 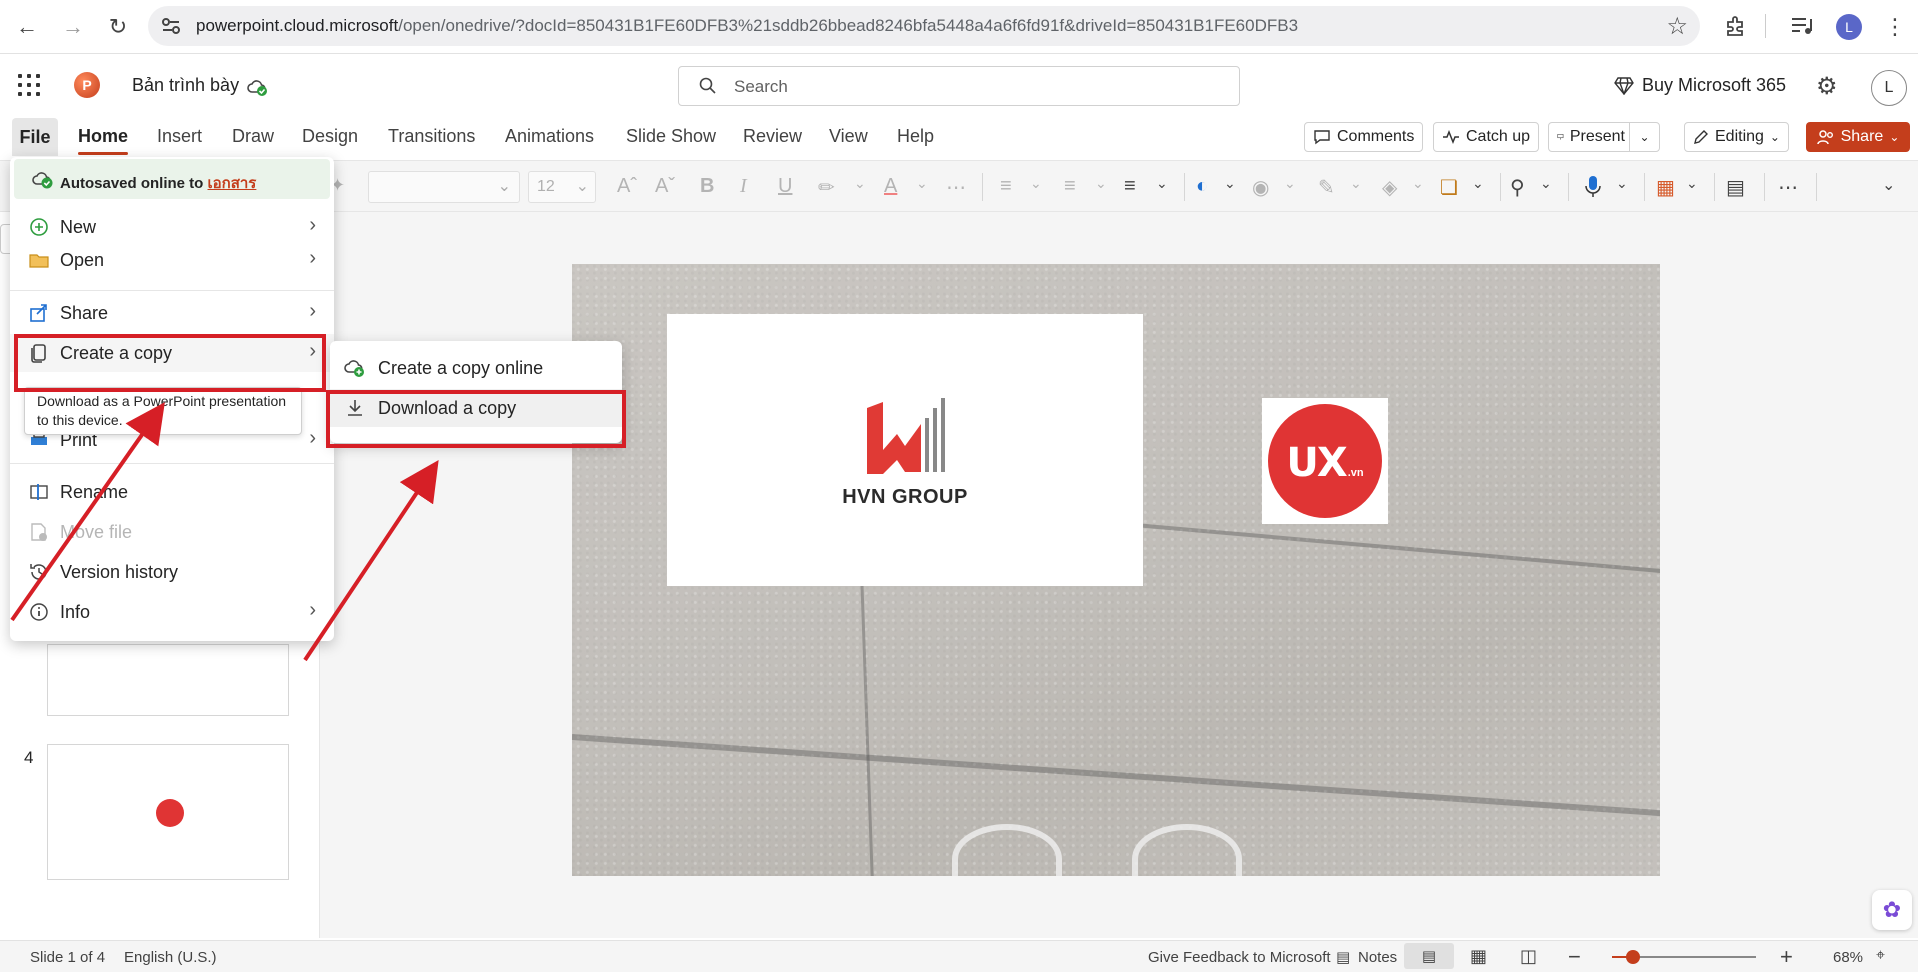 I want to click on catch-up-button: Catch up, so click(x=1486, y=137).